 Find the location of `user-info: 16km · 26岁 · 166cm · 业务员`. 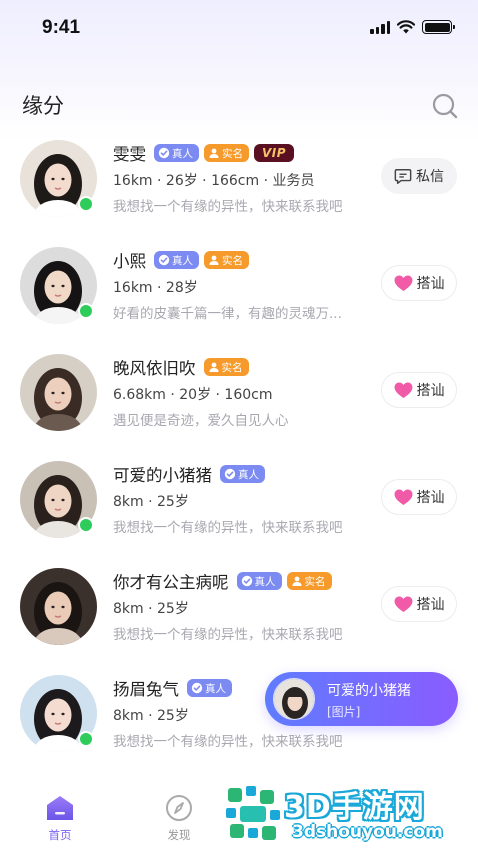

user-info: 16km · 26岁 · 166cm · 业务员 is located at coordinates (214, 181).